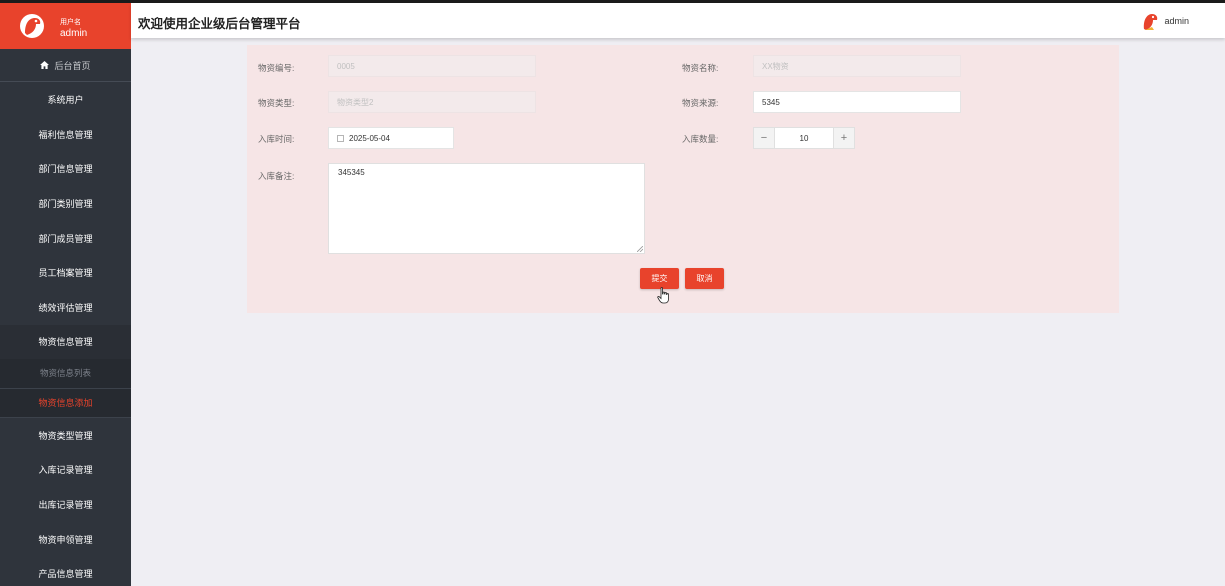 The height and width of the screenshot is (586, 1225). What do you see at coordinates (65, 435) in the screenshot?
I see `sidebar-item-material-types: 物资类型管理` at bounding box center [65, 435].